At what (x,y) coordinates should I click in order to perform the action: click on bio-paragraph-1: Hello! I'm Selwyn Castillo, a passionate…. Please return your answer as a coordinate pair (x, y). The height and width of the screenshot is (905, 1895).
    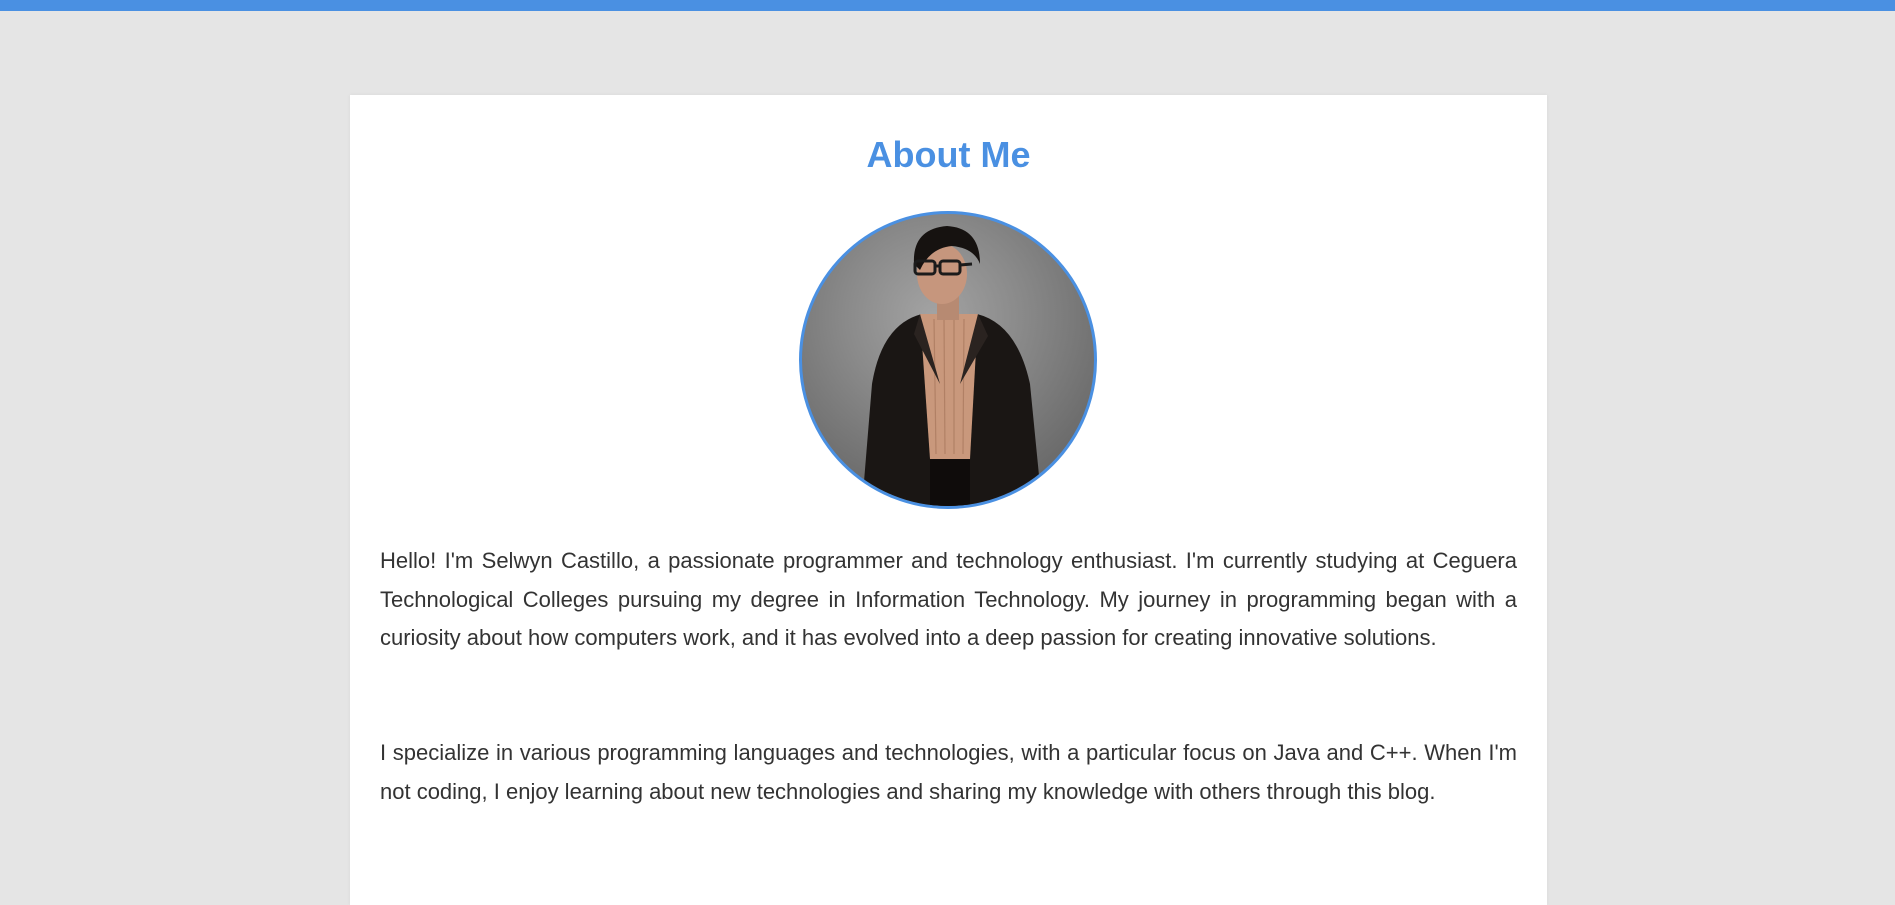
    Looking at the image, I should click on (948, 599).